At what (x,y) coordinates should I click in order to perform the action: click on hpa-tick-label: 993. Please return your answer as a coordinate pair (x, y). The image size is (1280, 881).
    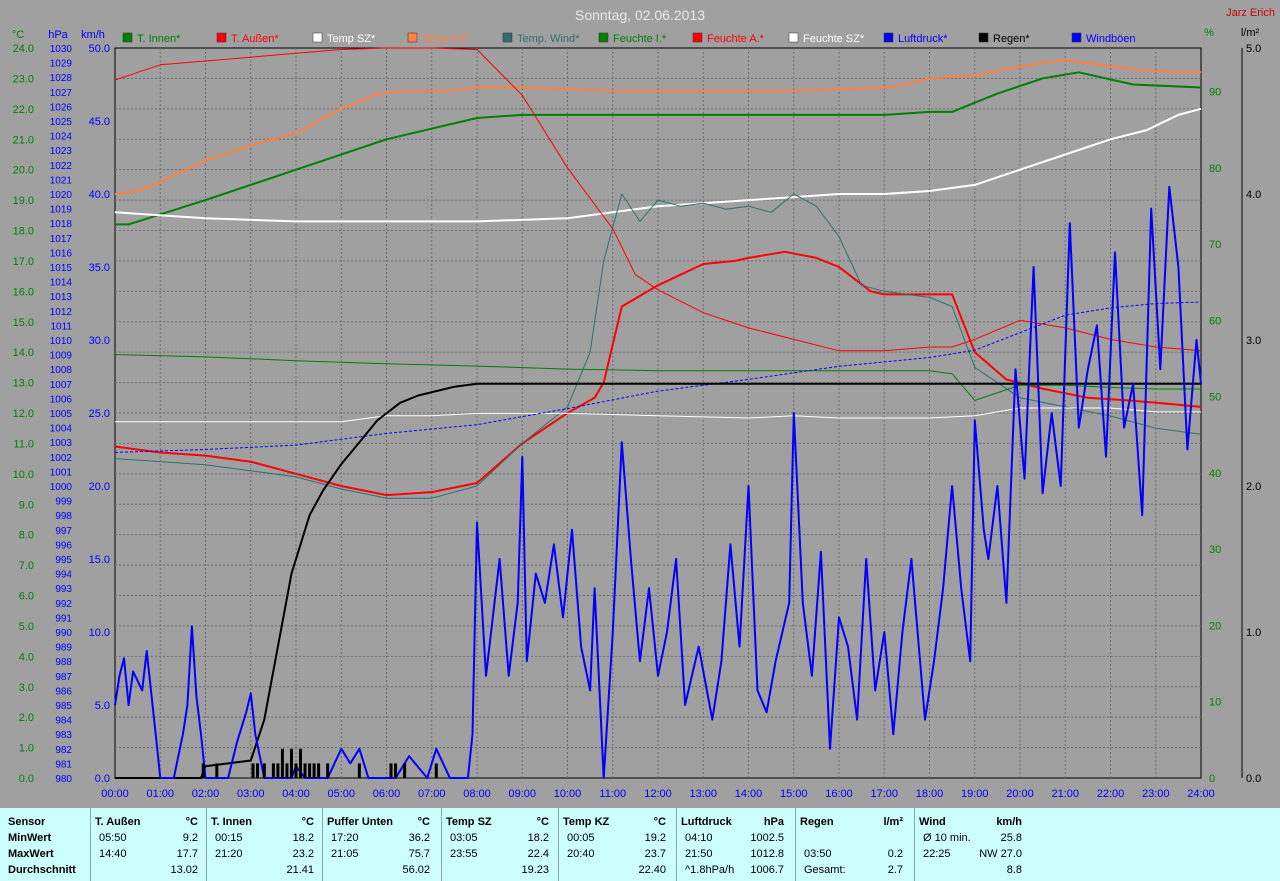
    Looking at the image, I should click on (63, 589).